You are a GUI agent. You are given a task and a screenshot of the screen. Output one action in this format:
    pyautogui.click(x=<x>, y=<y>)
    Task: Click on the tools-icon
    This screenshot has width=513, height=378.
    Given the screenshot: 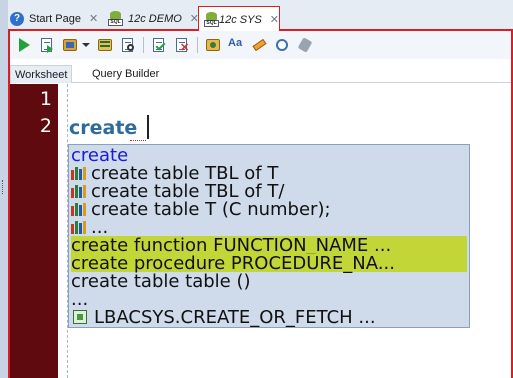 What is the action you would take?
    pyautogui.click(x=305, y=45)
    